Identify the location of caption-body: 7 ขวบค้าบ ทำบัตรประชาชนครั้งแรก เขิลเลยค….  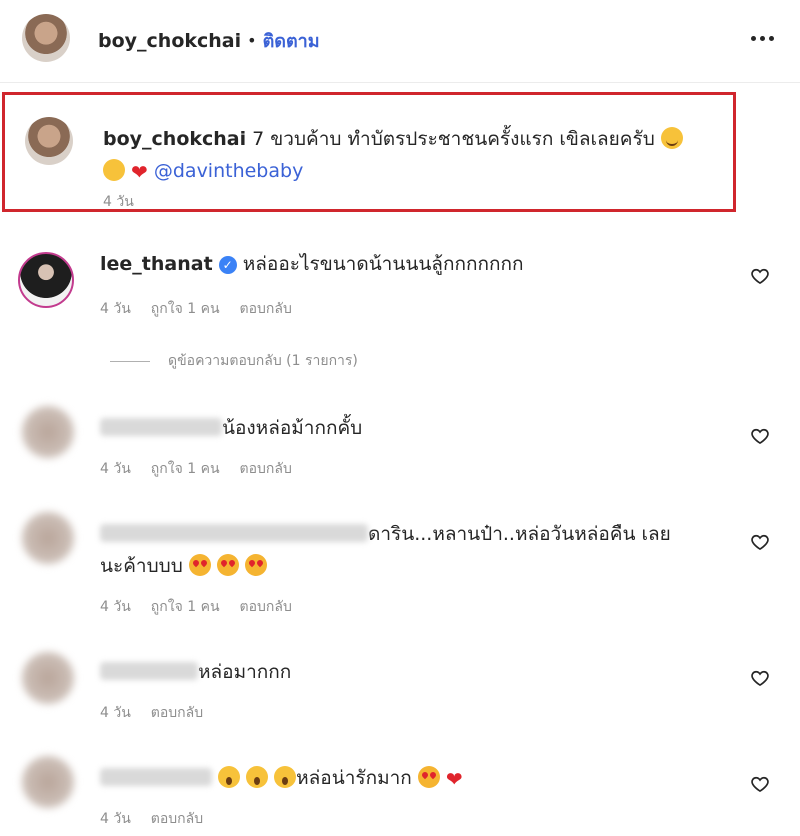
(450, 139).